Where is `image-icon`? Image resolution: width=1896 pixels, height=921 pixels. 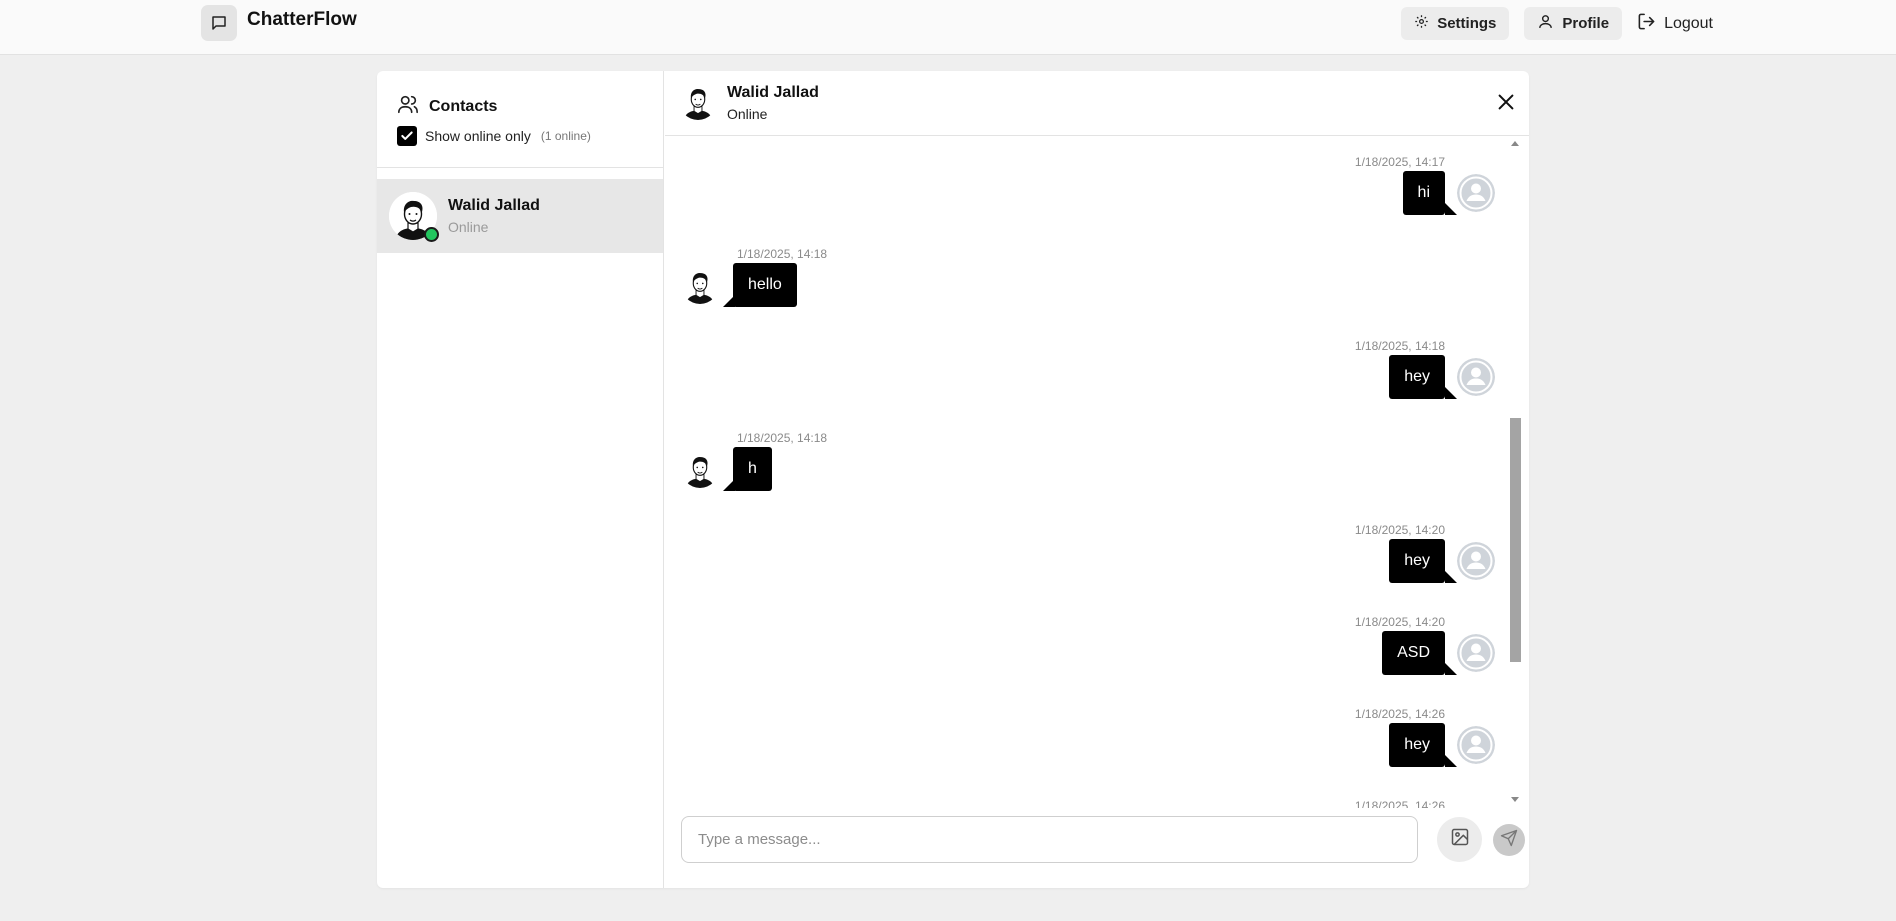
image-icon is located at coordinates (1460, 839).